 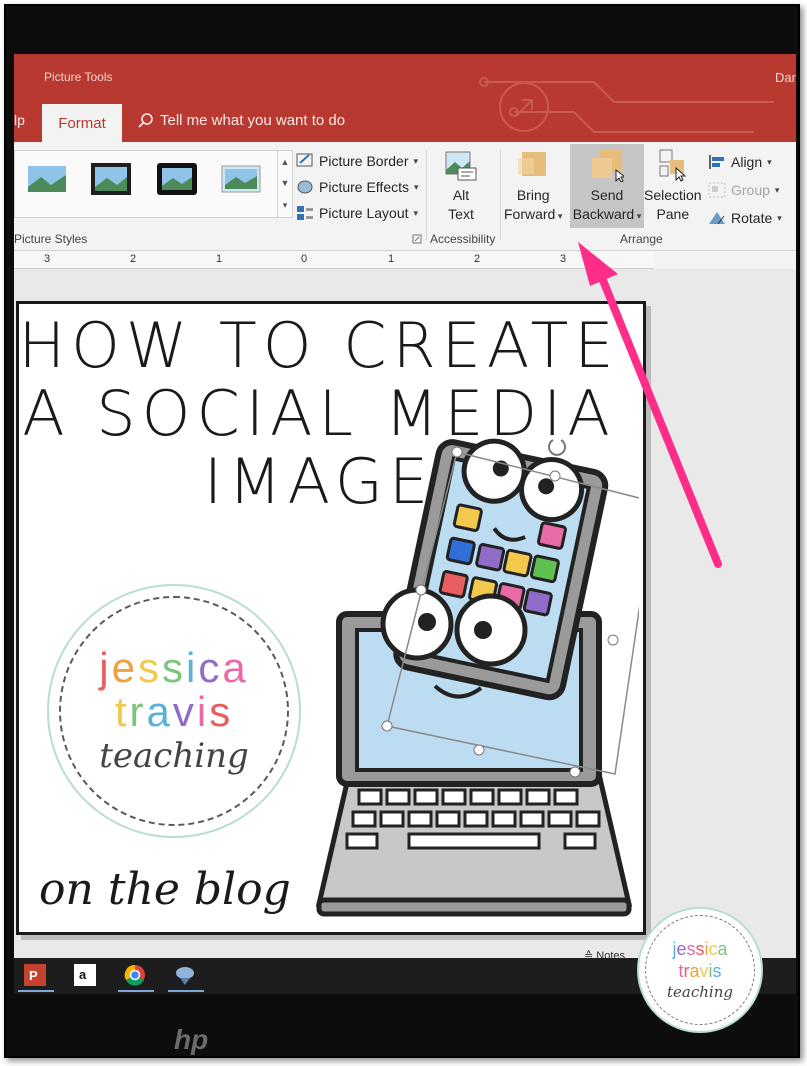 I want to click on watermark-line-3: teaching, so click(x=700, y=992).